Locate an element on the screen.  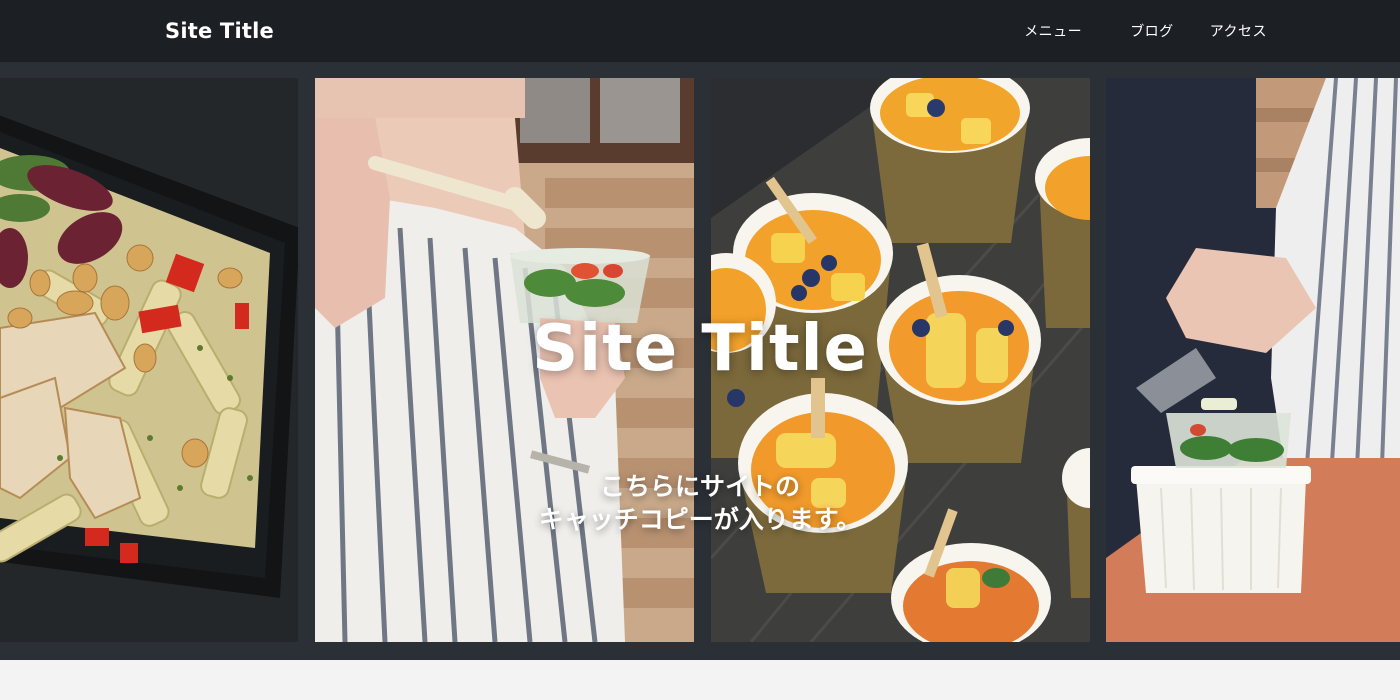
page-content-start is located at coordinates (700, 680).